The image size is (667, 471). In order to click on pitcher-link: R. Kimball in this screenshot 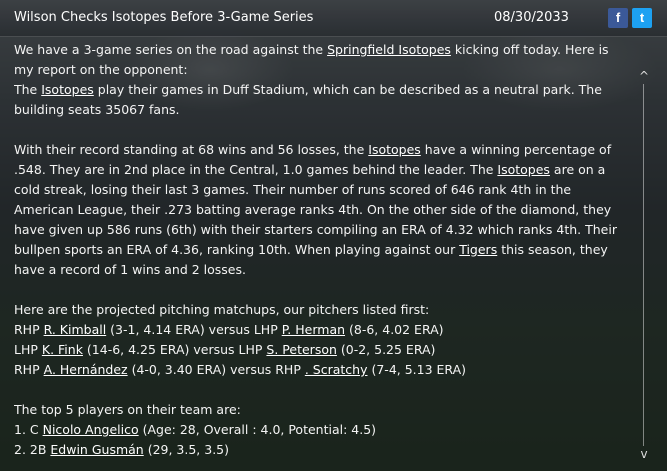, I will do `click(75, 329)`.